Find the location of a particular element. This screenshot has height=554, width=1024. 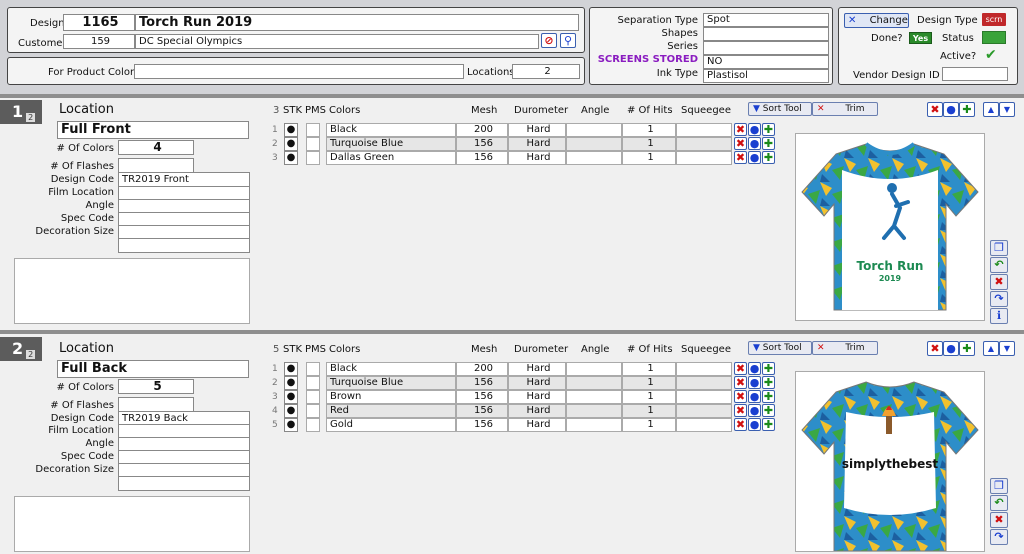

decoration-size-extra-field is located at coordinates (184, 245).